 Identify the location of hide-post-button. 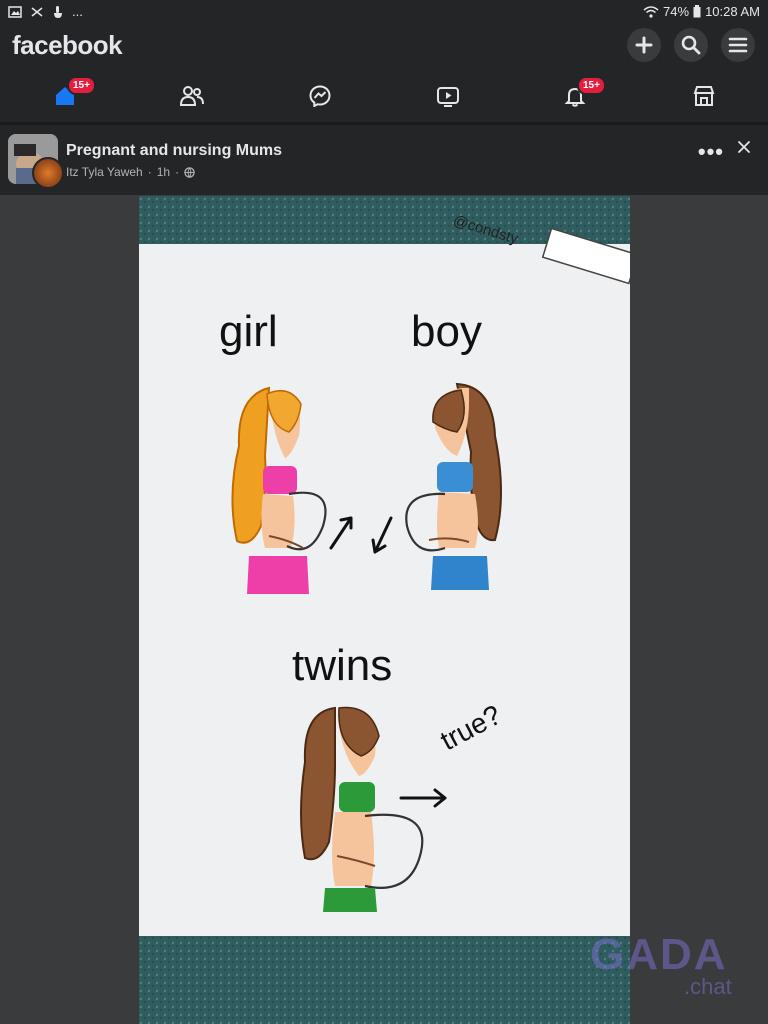
(744, 149).